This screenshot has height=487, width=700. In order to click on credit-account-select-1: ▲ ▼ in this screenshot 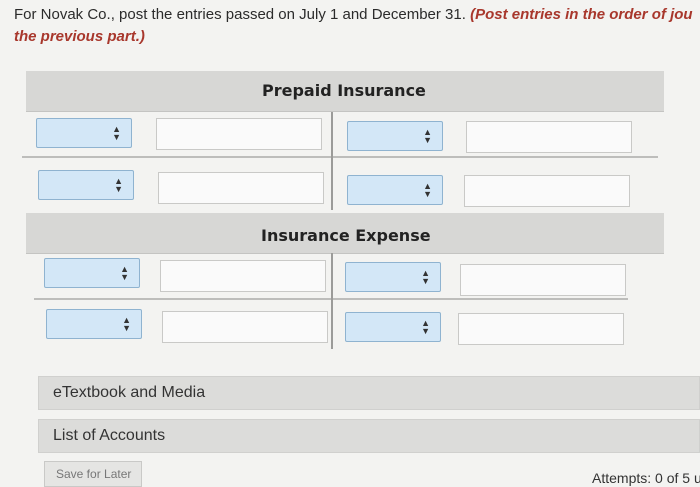, I will do `click(395, 136)`.